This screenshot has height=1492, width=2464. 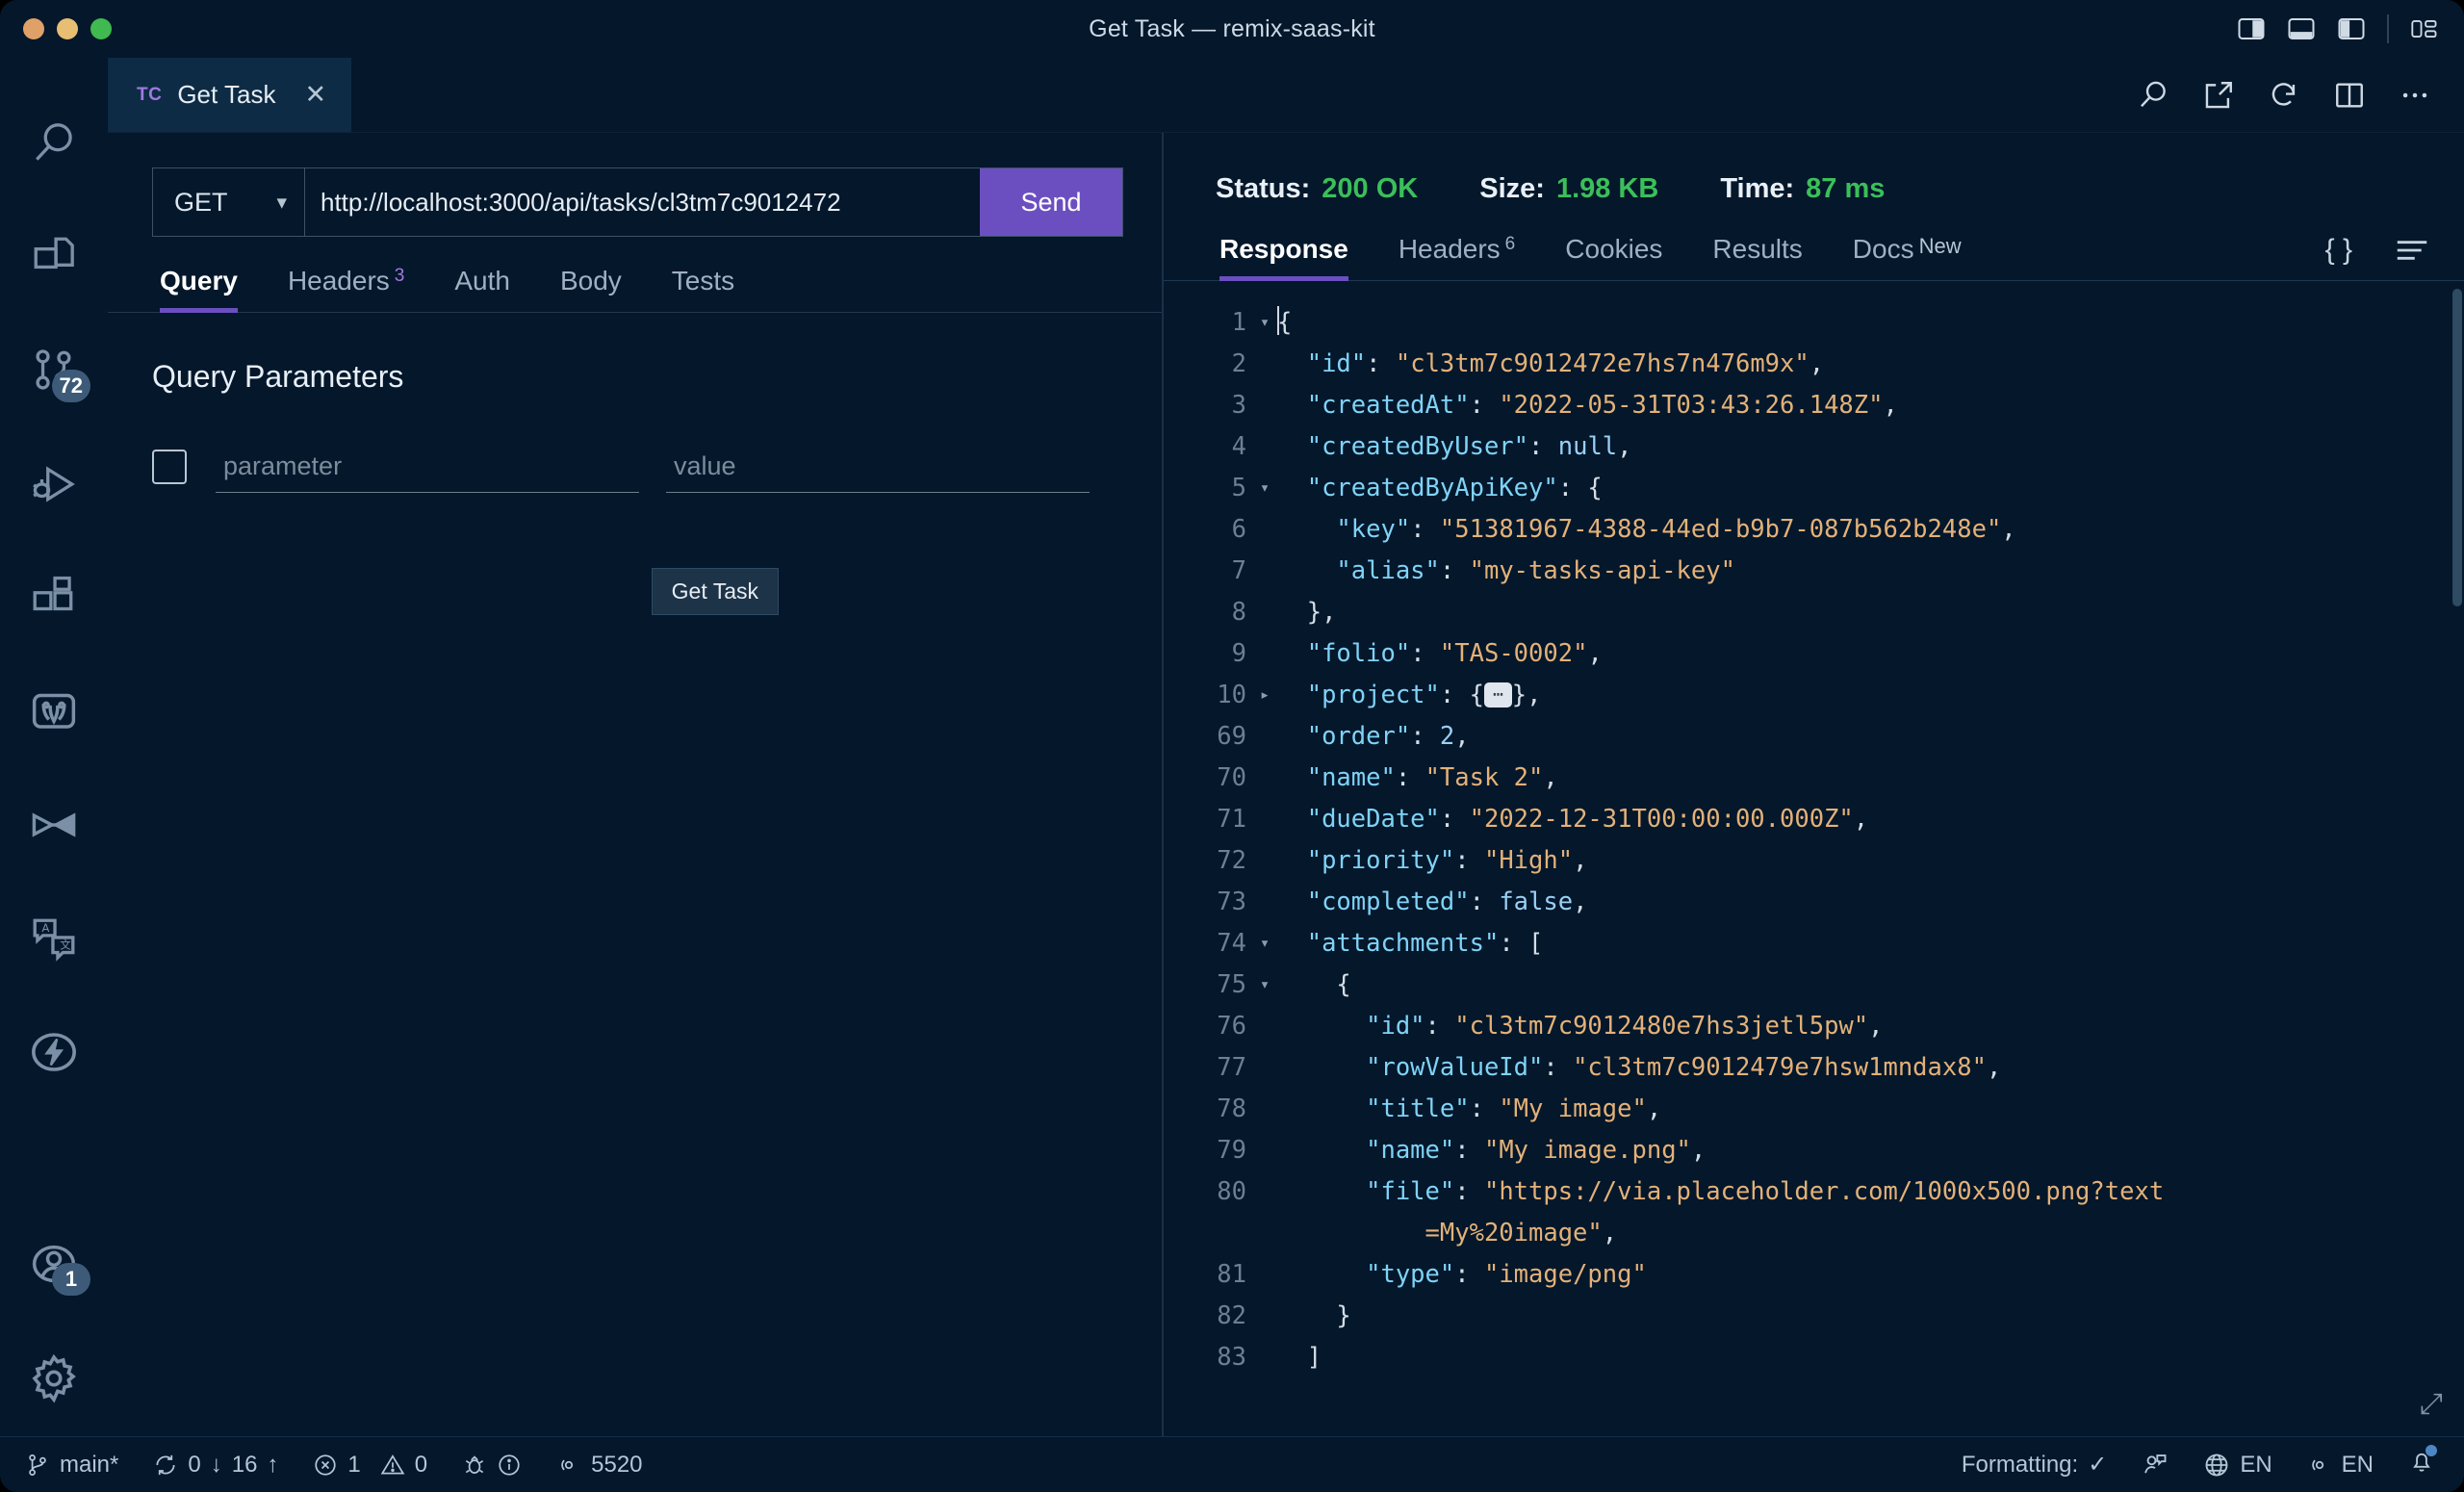 I want to click on resize-corner-icon: ⤢, so click(x=2431, y=1404).